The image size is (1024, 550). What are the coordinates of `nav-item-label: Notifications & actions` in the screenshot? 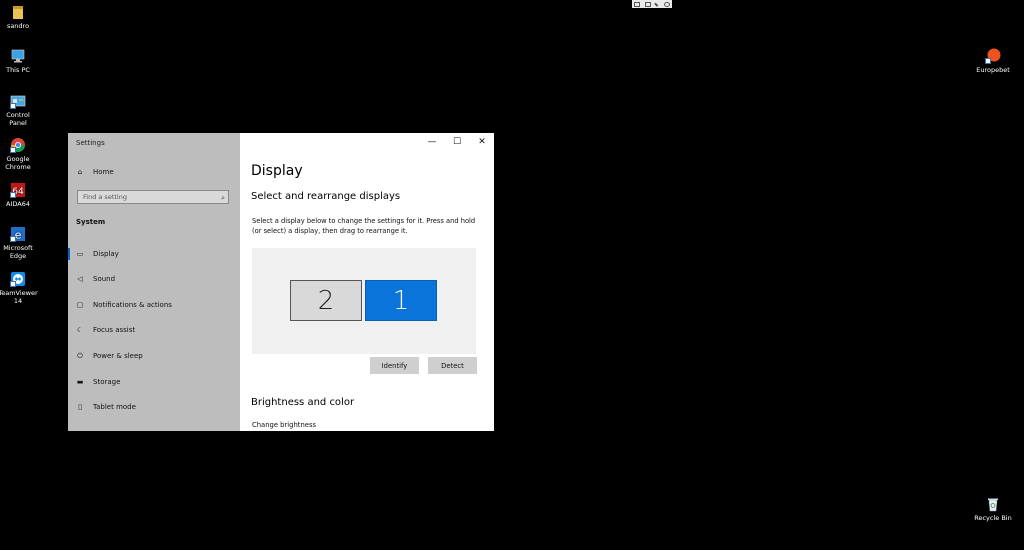 It's located at (132, 305).